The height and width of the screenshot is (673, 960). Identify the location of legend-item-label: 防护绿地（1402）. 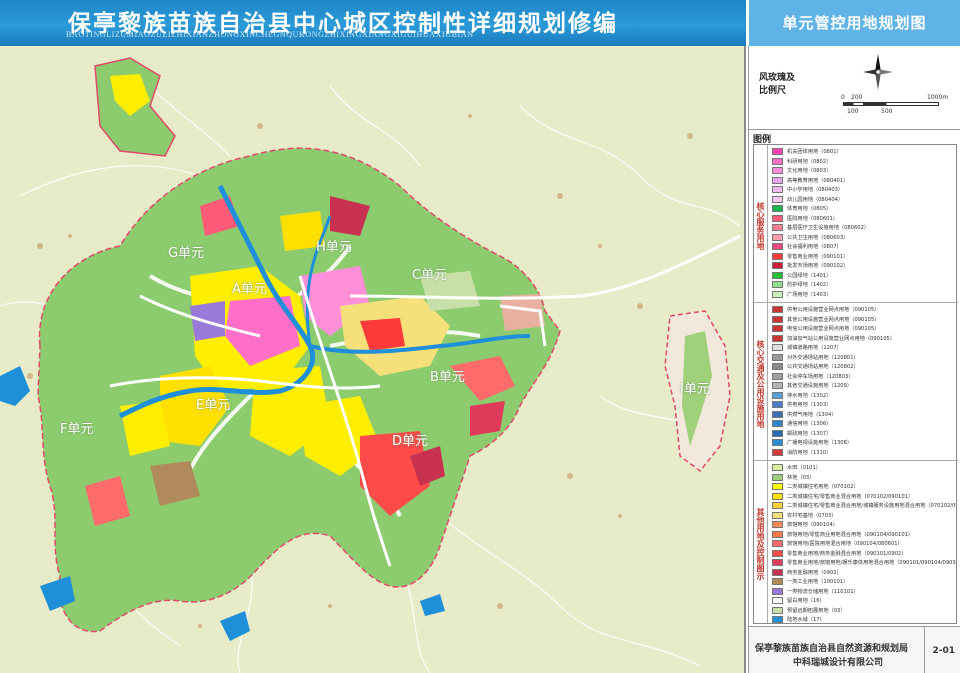
(809, 285).